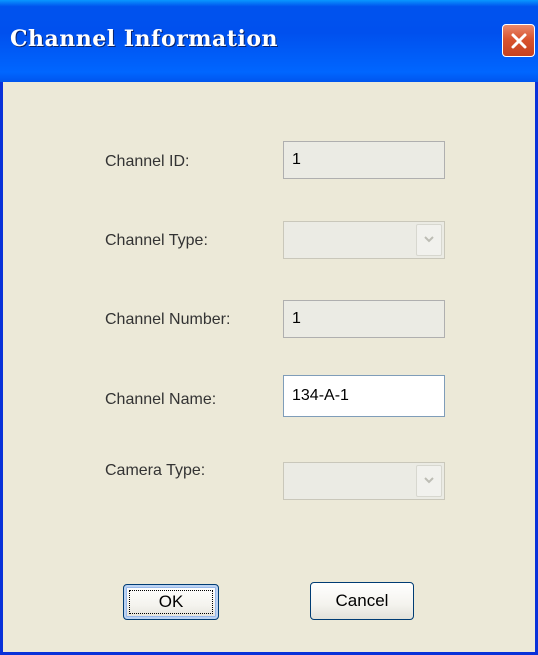 The width and height of the screenshot is (538, 655). I want to click on channel-type-dropdown-arrow, so click(429, 240).